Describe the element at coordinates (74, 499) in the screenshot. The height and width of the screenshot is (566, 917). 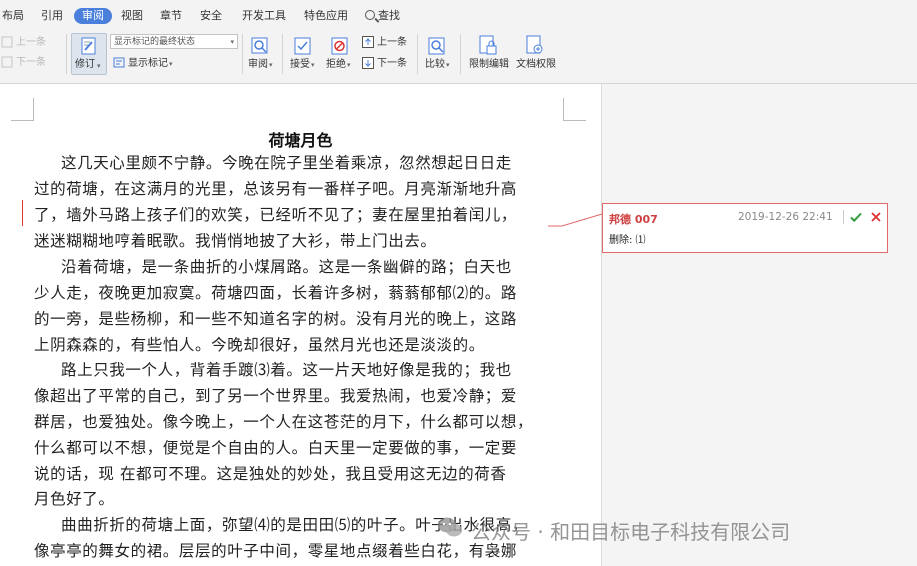
I see `paragraph-line: 月色好了。` at that location.